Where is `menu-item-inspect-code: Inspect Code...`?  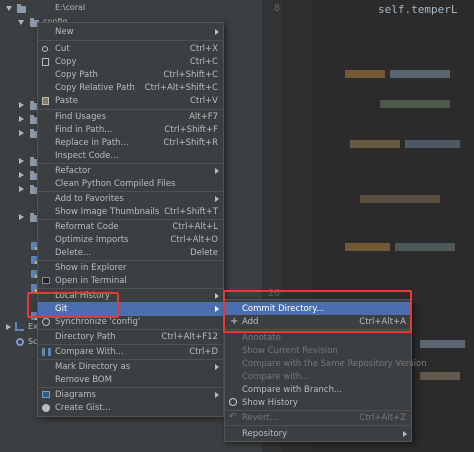
menu-item-inspect-code: Inspect Code... is located at coordinates (130, 156).